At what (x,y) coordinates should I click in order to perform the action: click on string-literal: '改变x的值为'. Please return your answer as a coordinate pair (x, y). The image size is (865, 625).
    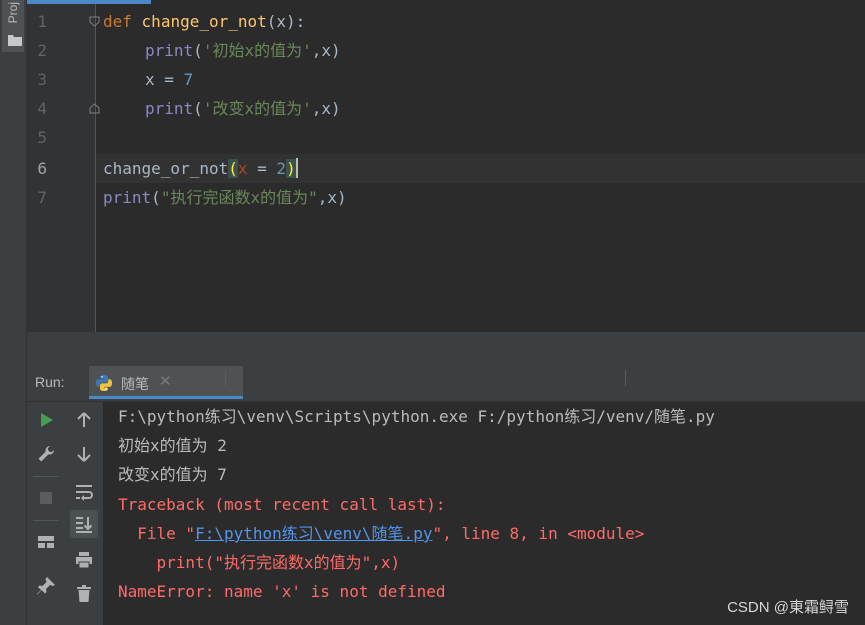
    Looking at the image, I should click on (257, 108).